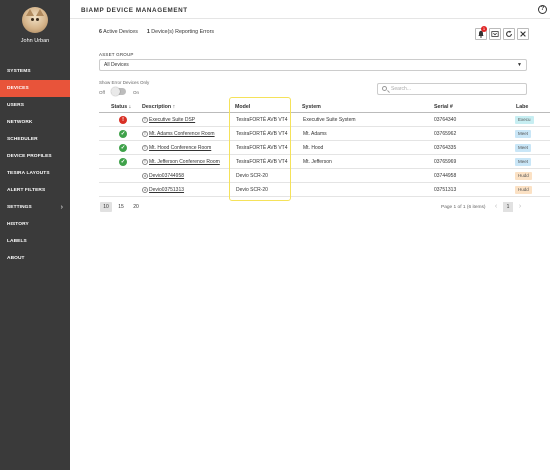 This screenshot has width=550, height=470. I want to click on sidebar-item-label: HISTORY, so click(18, 224).